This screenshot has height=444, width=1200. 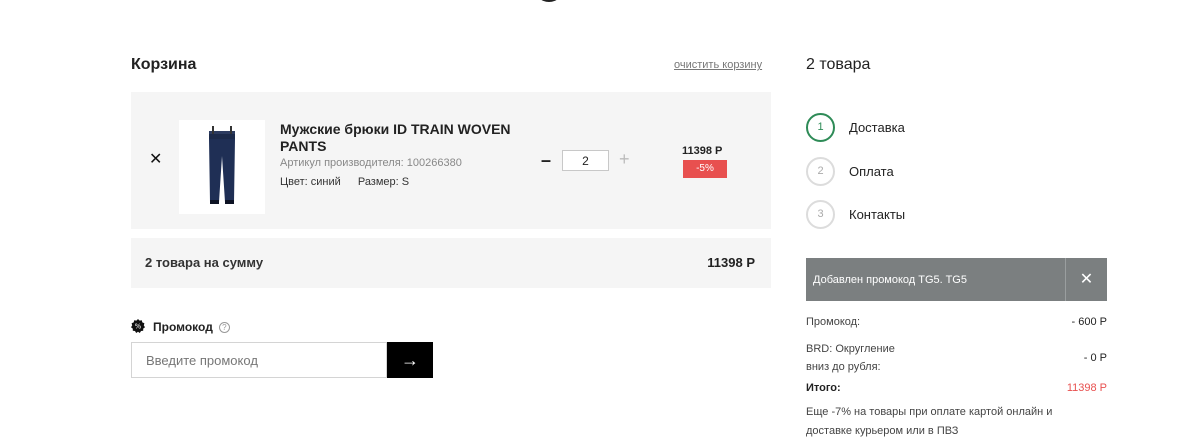 I want to click on cart-summary: 2 товара на сумму 11398 Р, so click(x=451, y=263).